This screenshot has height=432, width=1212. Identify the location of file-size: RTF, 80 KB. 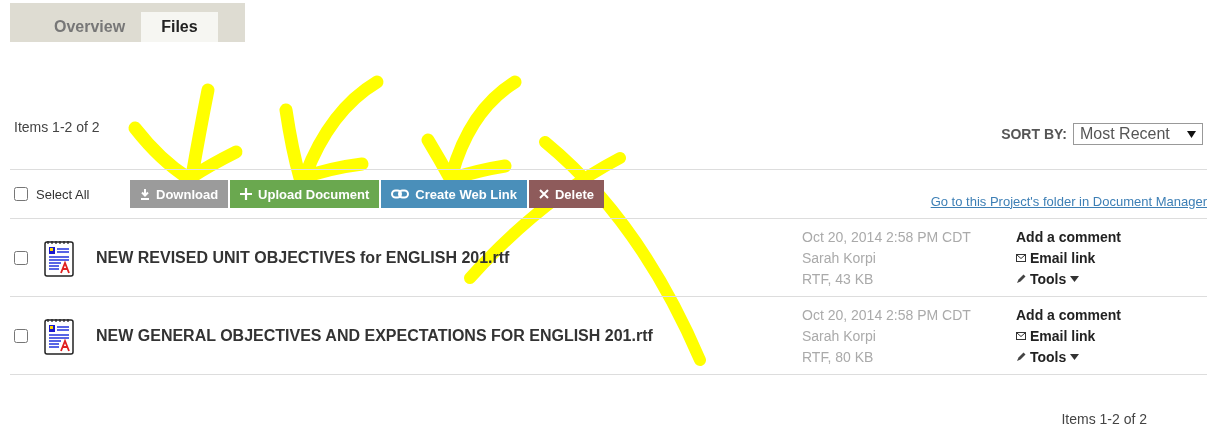
(838, 356).